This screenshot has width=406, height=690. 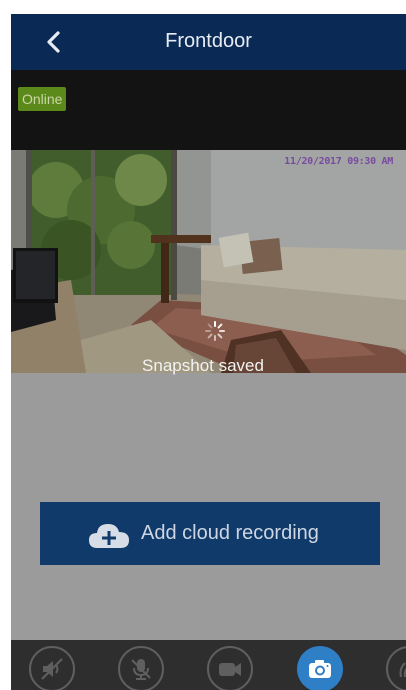 I want to click on mute-mic-button, so click(x=141, y=668).